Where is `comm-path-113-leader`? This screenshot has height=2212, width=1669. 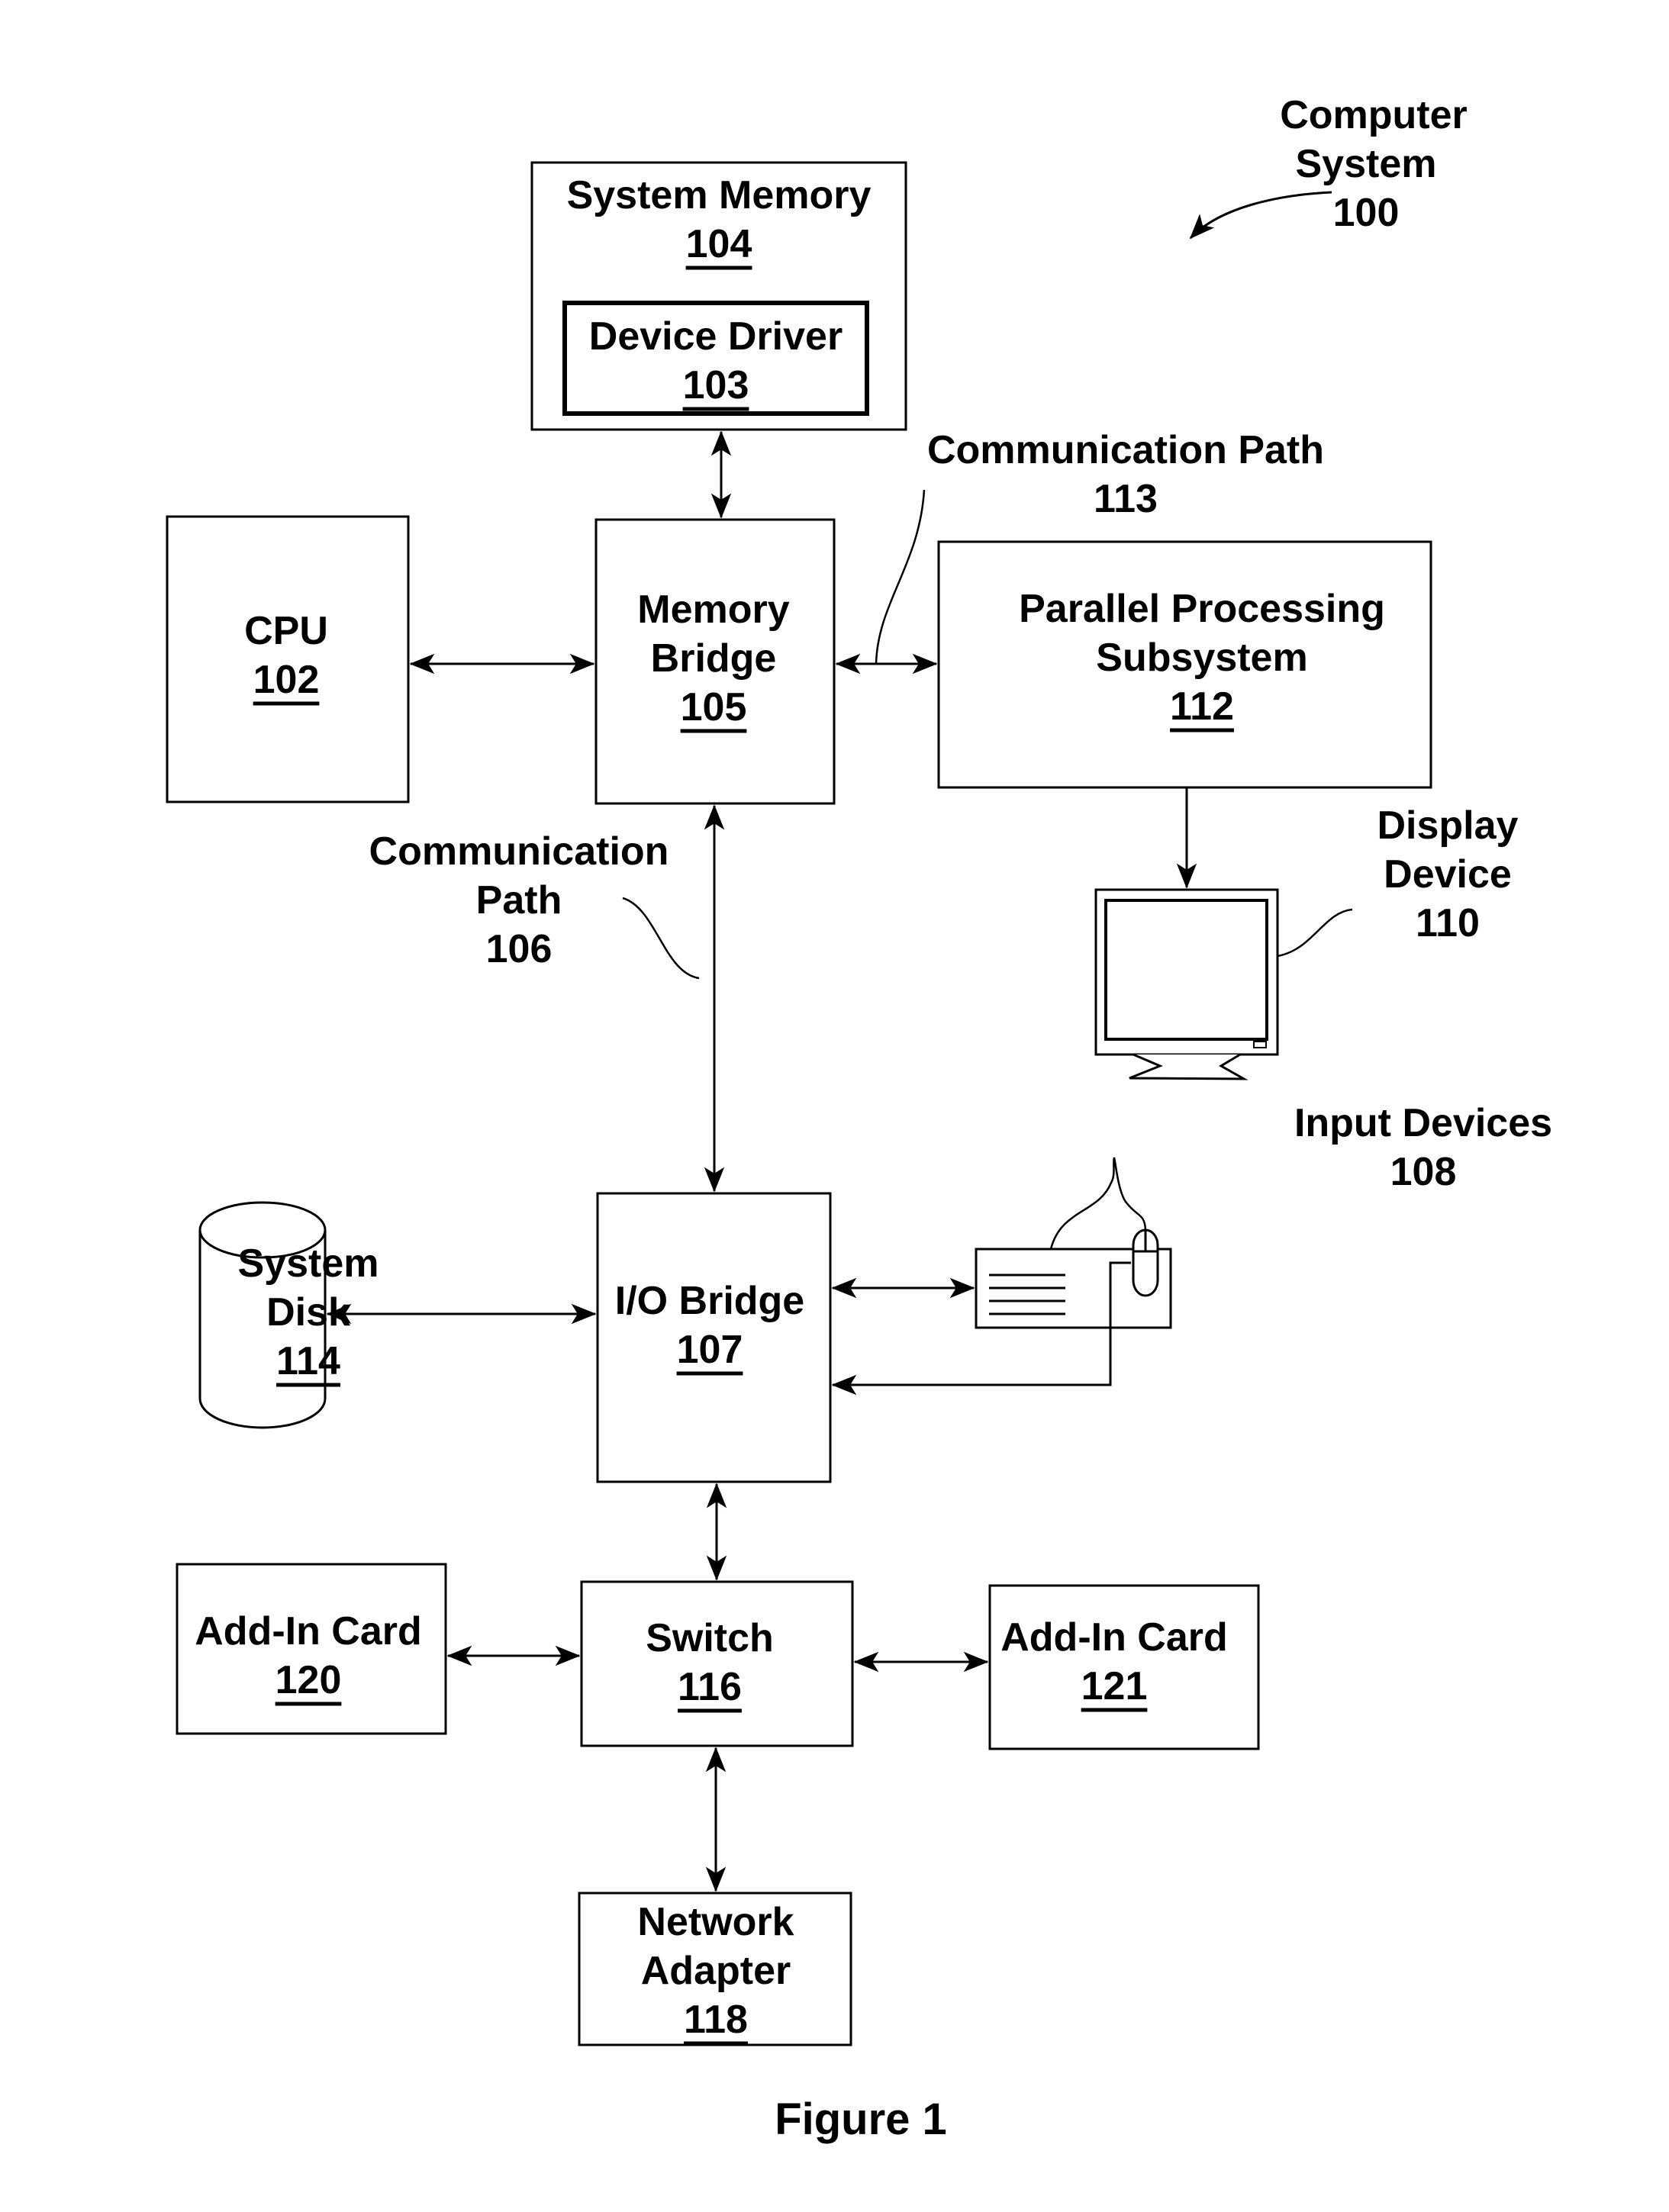
comm-path-113-leader is located at coordinates (900, 577).